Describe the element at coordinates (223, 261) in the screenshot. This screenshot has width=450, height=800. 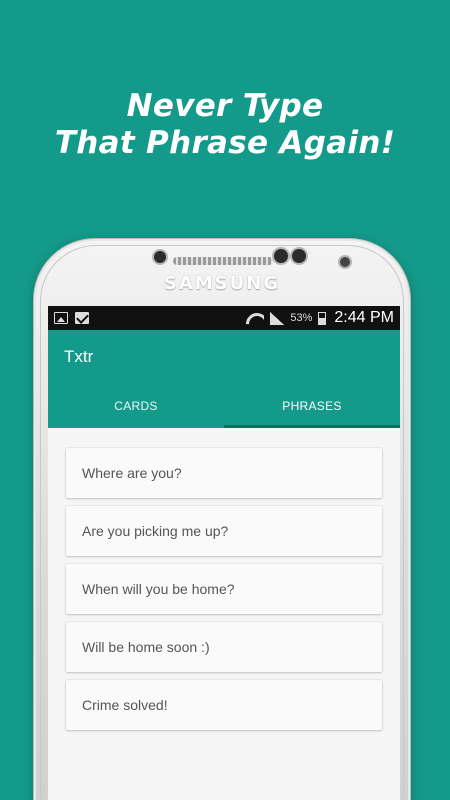
I see `earpiece-speaker` at that location.